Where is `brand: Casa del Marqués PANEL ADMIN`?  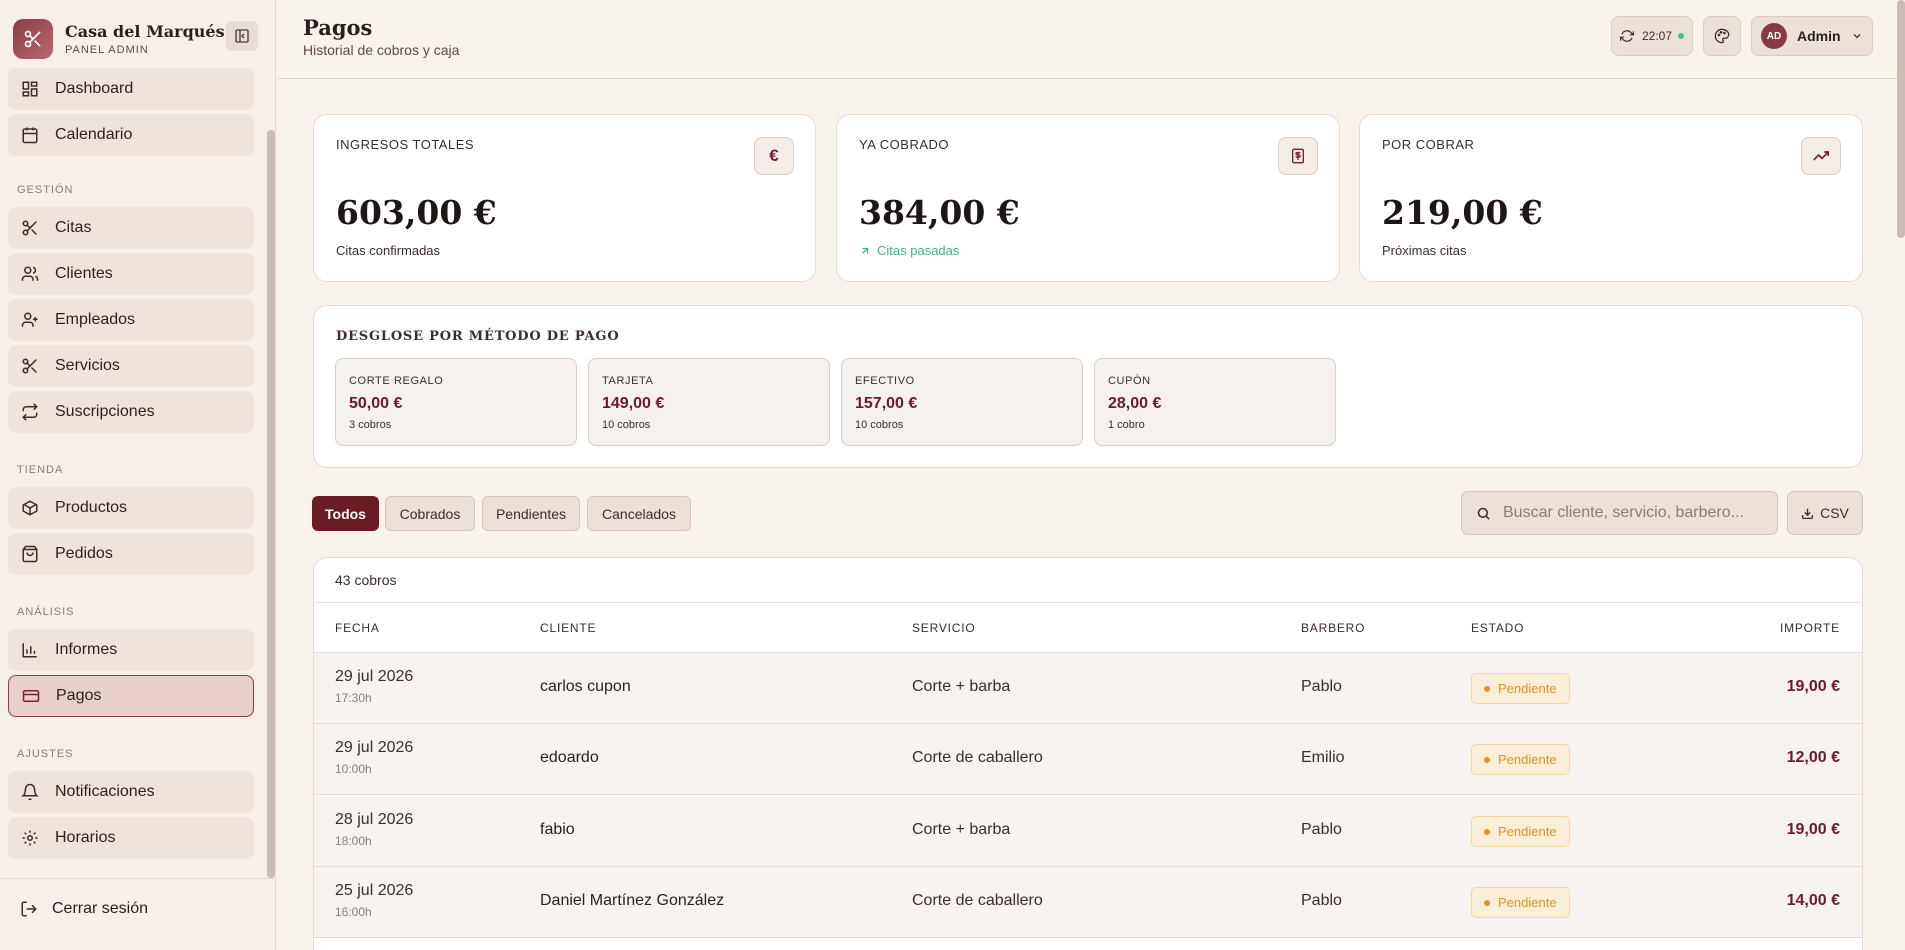 brand: Casa del Marqués PANEL ADMIN is located at coordinates (119, 39).